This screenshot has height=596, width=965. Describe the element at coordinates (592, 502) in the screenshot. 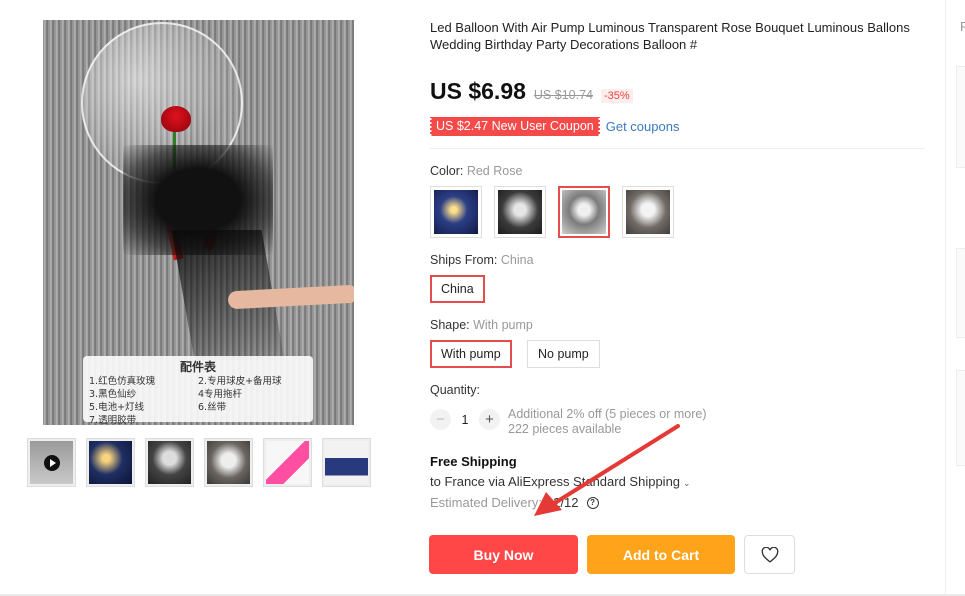

I see `question-icon: ?` at that location.